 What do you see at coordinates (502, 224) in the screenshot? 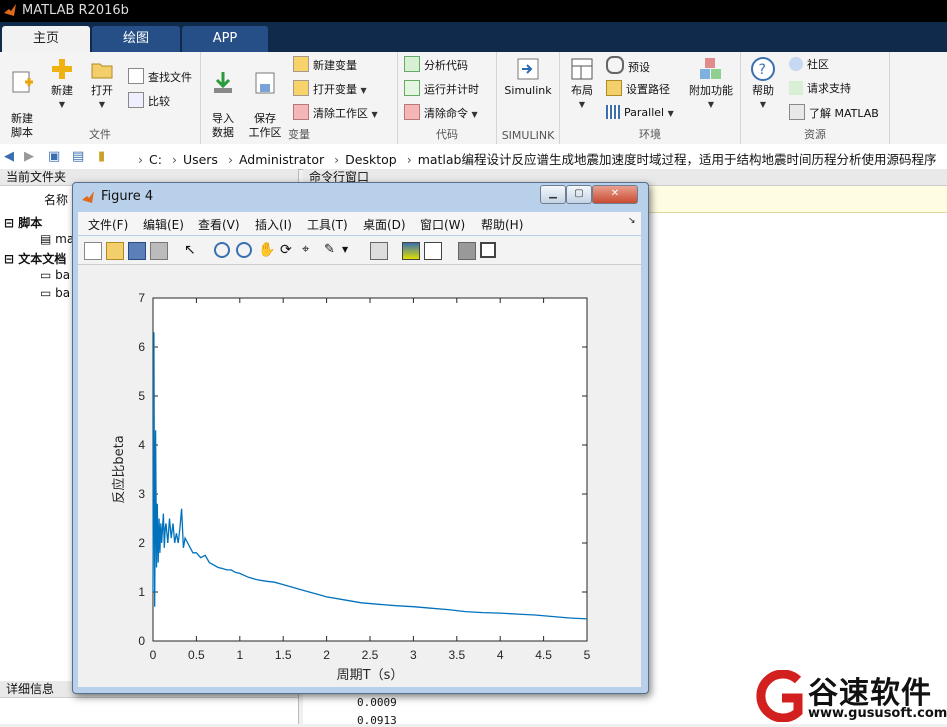
I see `menu-help: 帮助(H)` at bounding box center [502, 224].